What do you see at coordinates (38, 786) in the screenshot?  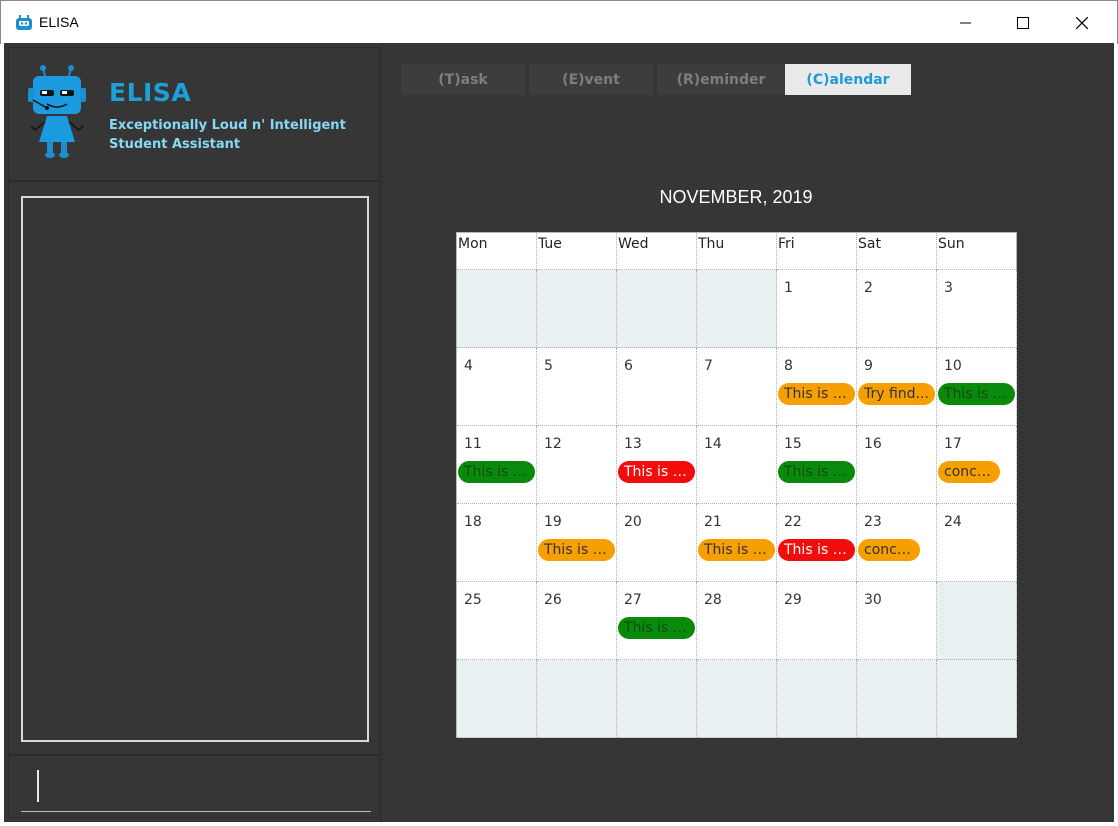 I see `text-cursor` at bounding box center [38, 786].